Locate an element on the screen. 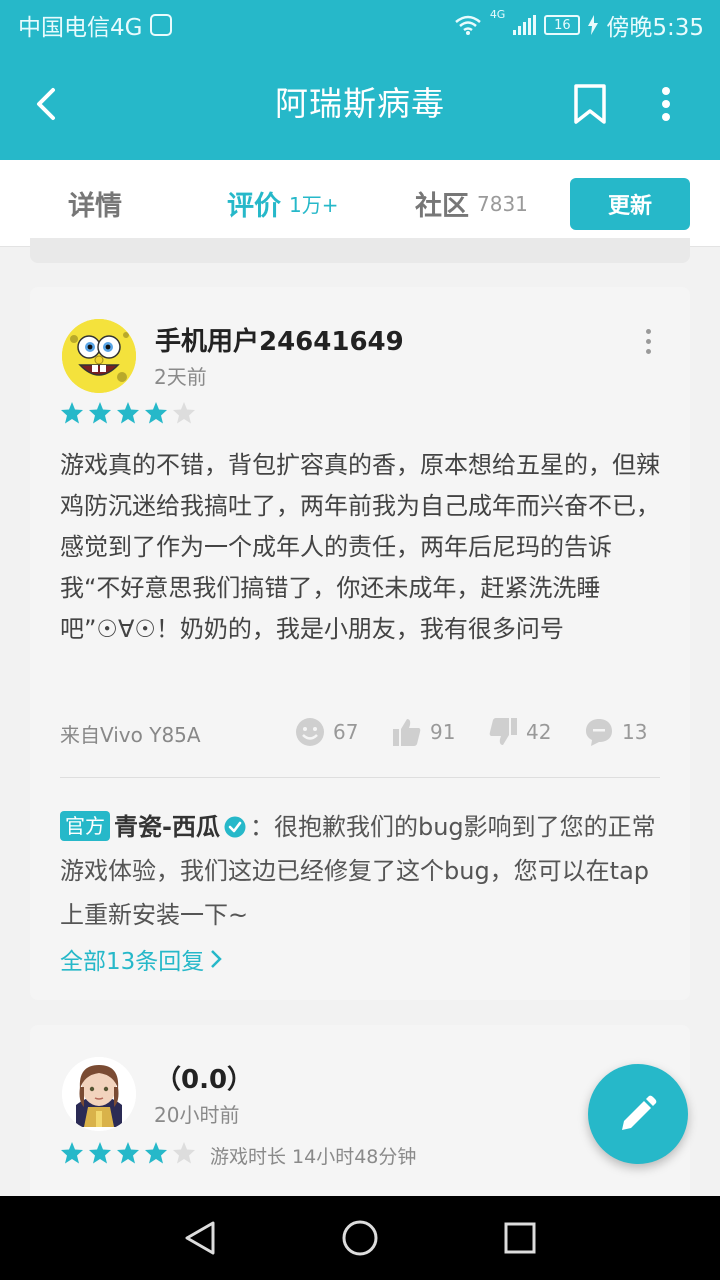  tab-community: 社区 7831 is located at coordinates (471, 203).